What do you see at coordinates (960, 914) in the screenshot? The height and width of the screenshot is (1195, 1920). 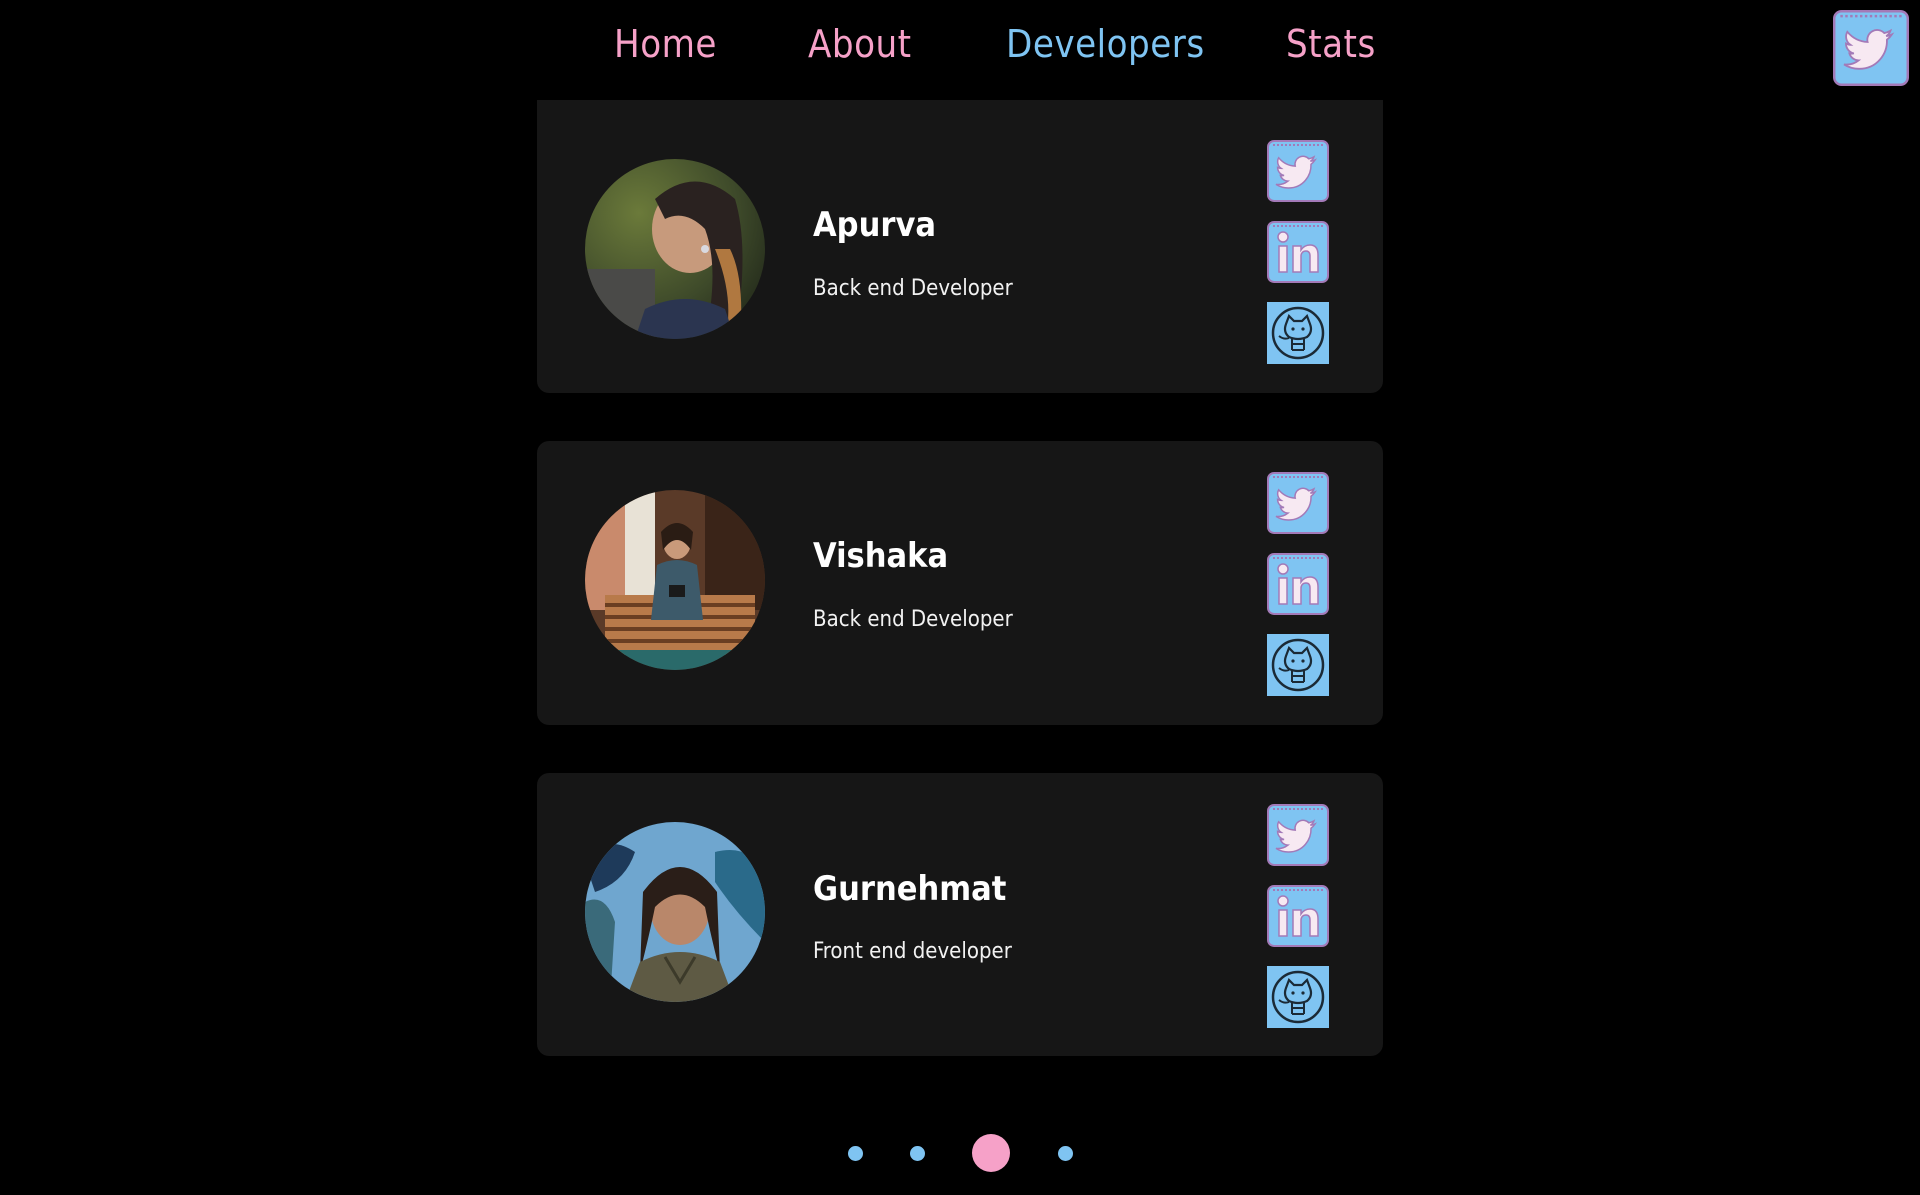 I see `developer-card: Gurnehmat Front end developer` at bounding box center [960, 914].